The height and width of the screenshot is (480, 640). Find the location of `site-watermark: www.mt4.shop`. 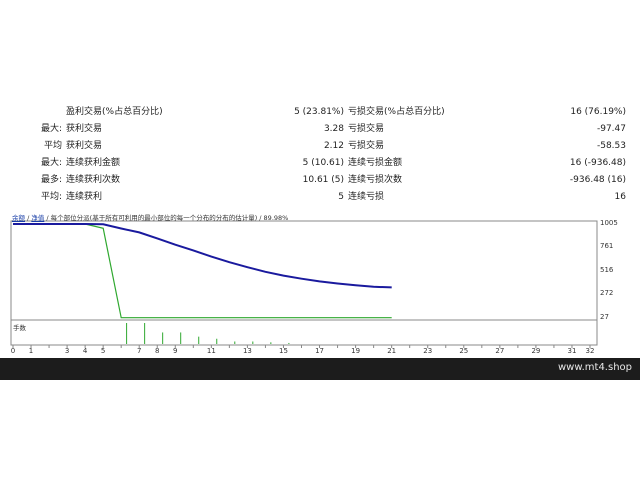

site-watermark: www.mt4.shop is located at coordinates (594, 367).